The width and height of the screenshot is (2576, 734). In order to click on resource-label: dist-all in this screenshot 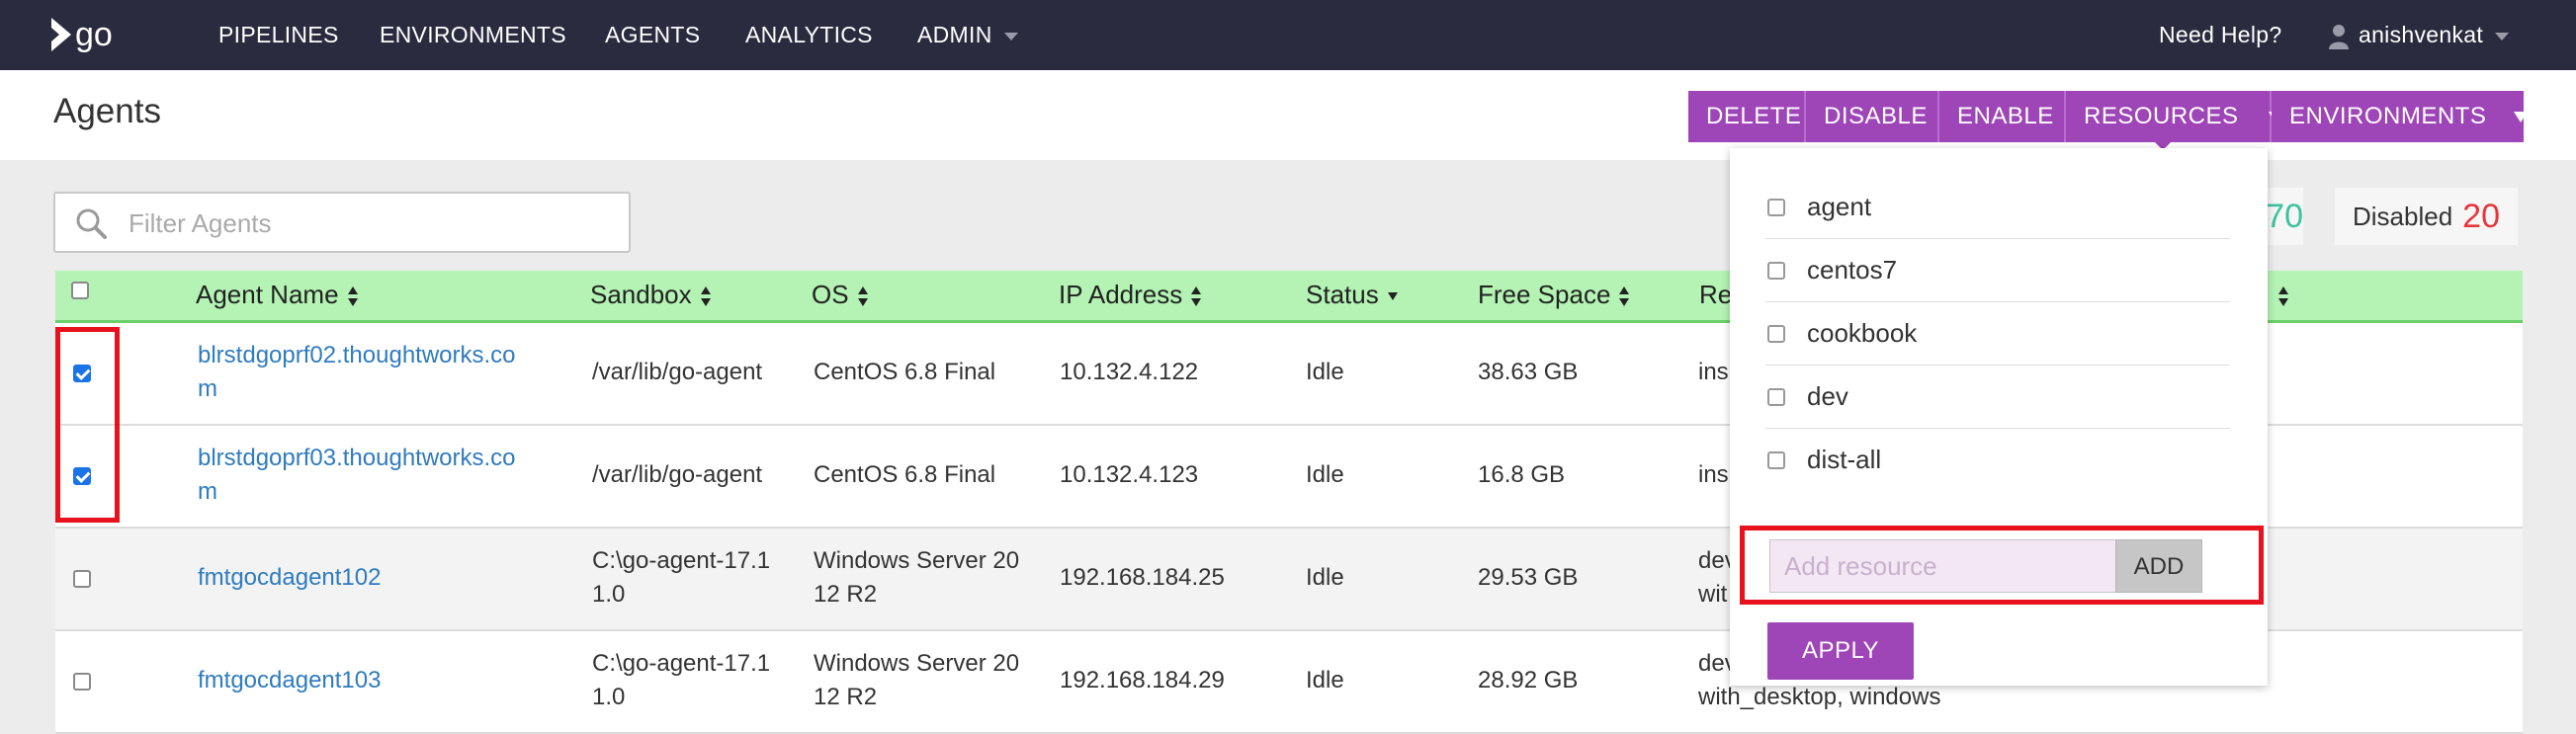, I will do `click(1844, 459)`.